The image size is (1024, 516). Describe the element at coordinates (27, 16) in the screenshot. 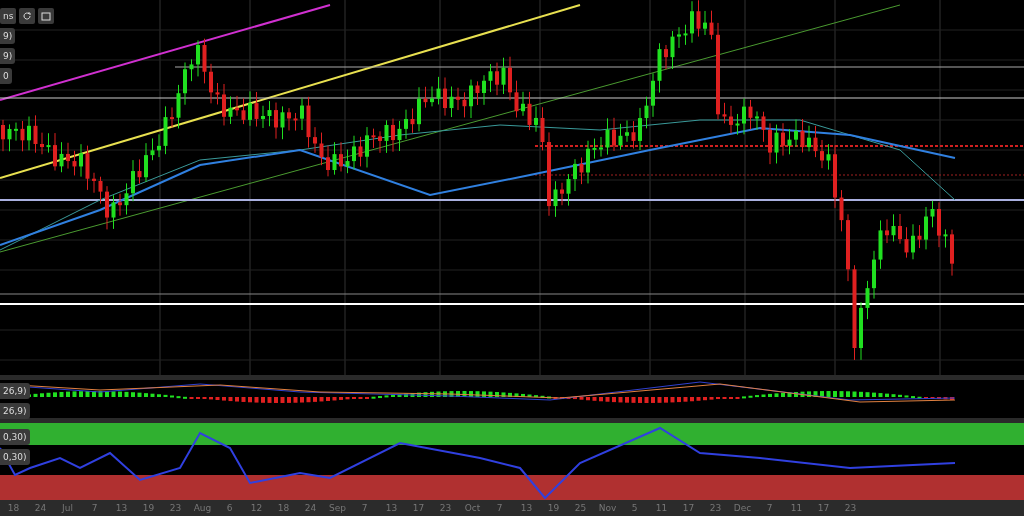

I see `refresh-icon` at that location.